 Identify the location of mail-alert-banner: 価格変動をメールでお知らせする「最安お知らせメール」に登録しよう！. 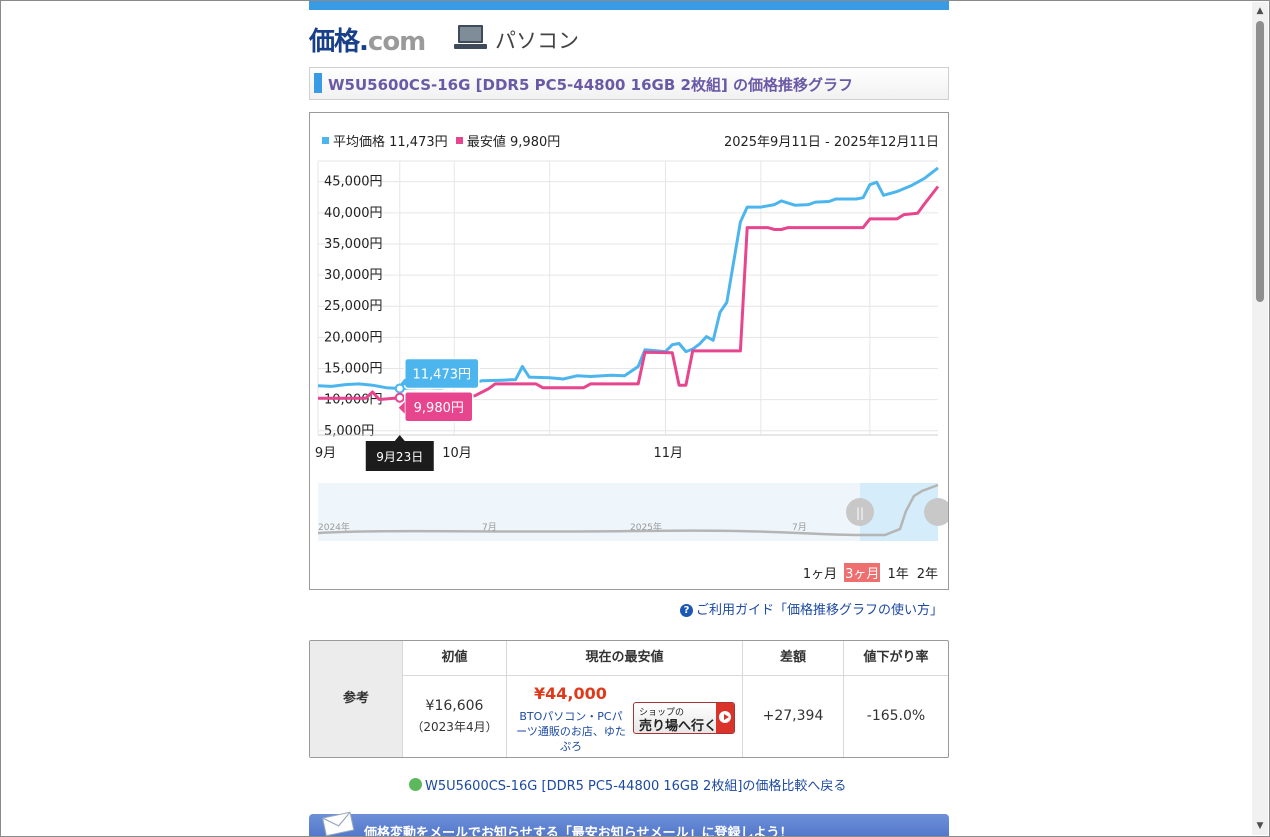
(629, 824).